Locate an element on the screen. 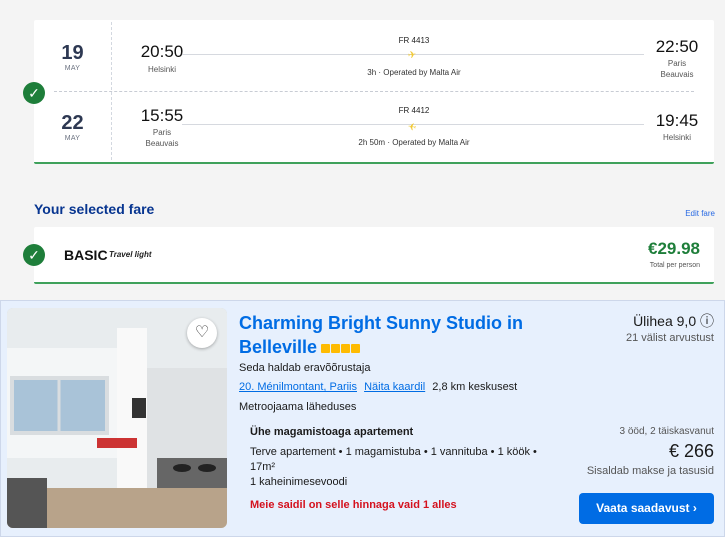  fare-per-person: Total per person is located at coordinates (674, 265).